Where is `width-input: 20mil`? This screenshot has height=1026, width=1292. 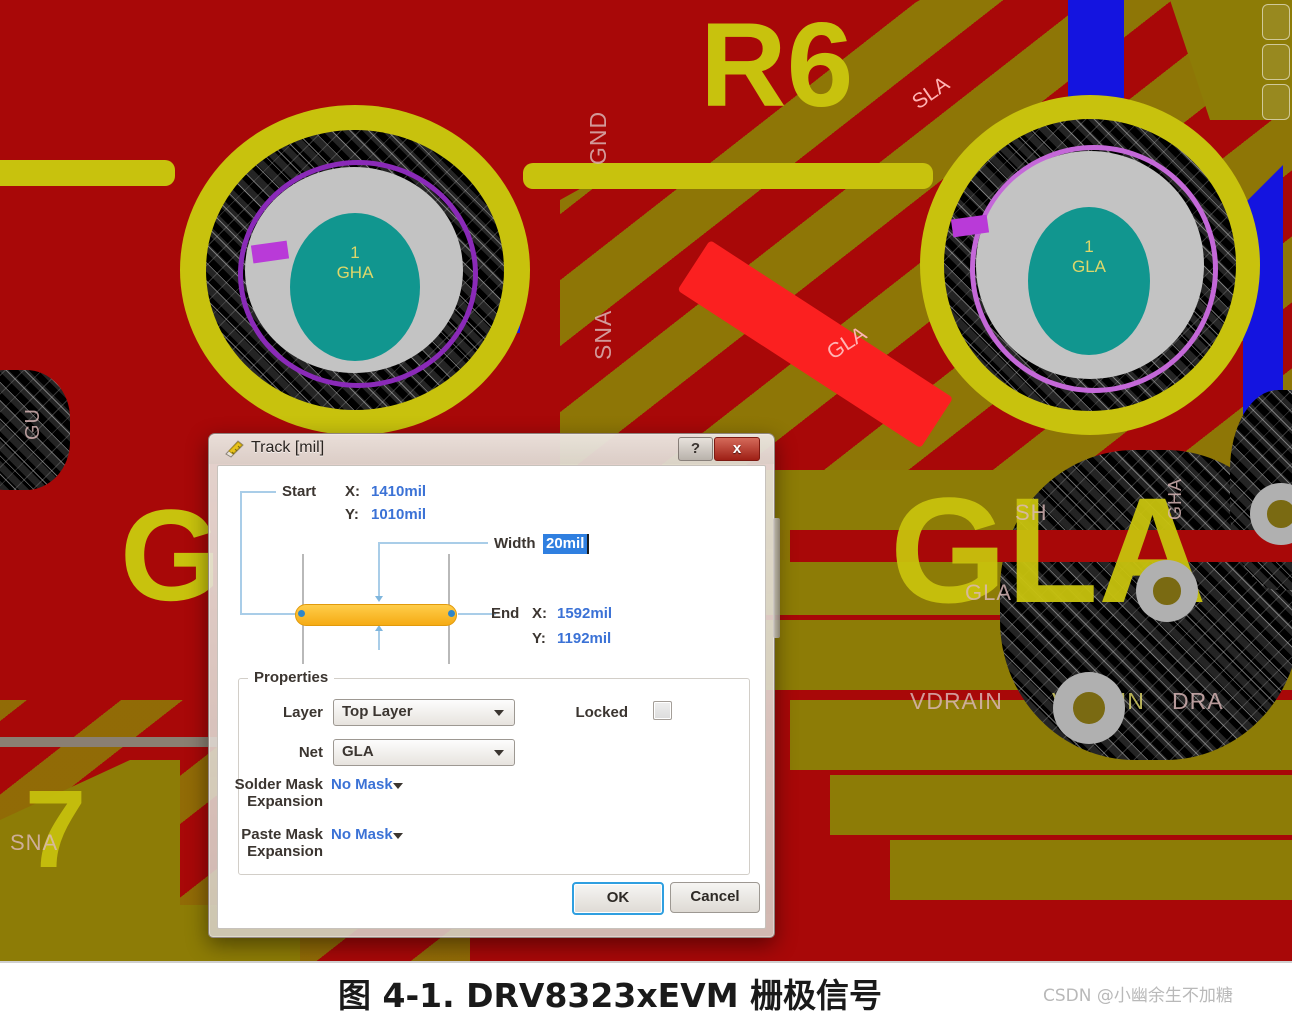 width-input: 20mil is located at coordinates (566, 544).